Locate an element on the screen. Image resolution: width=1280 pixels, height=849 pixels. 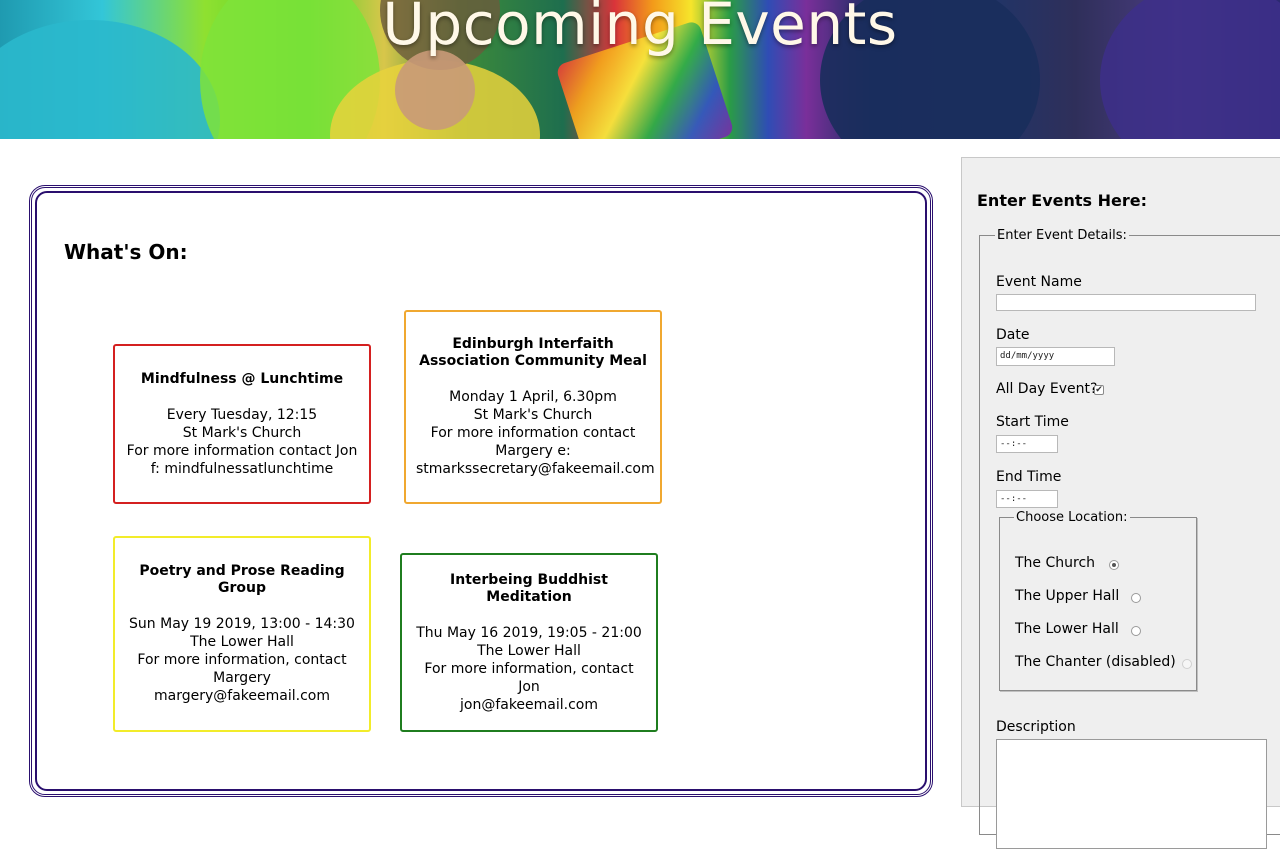
location-label: The Upper Hall is located at coordinates (1067, 596).